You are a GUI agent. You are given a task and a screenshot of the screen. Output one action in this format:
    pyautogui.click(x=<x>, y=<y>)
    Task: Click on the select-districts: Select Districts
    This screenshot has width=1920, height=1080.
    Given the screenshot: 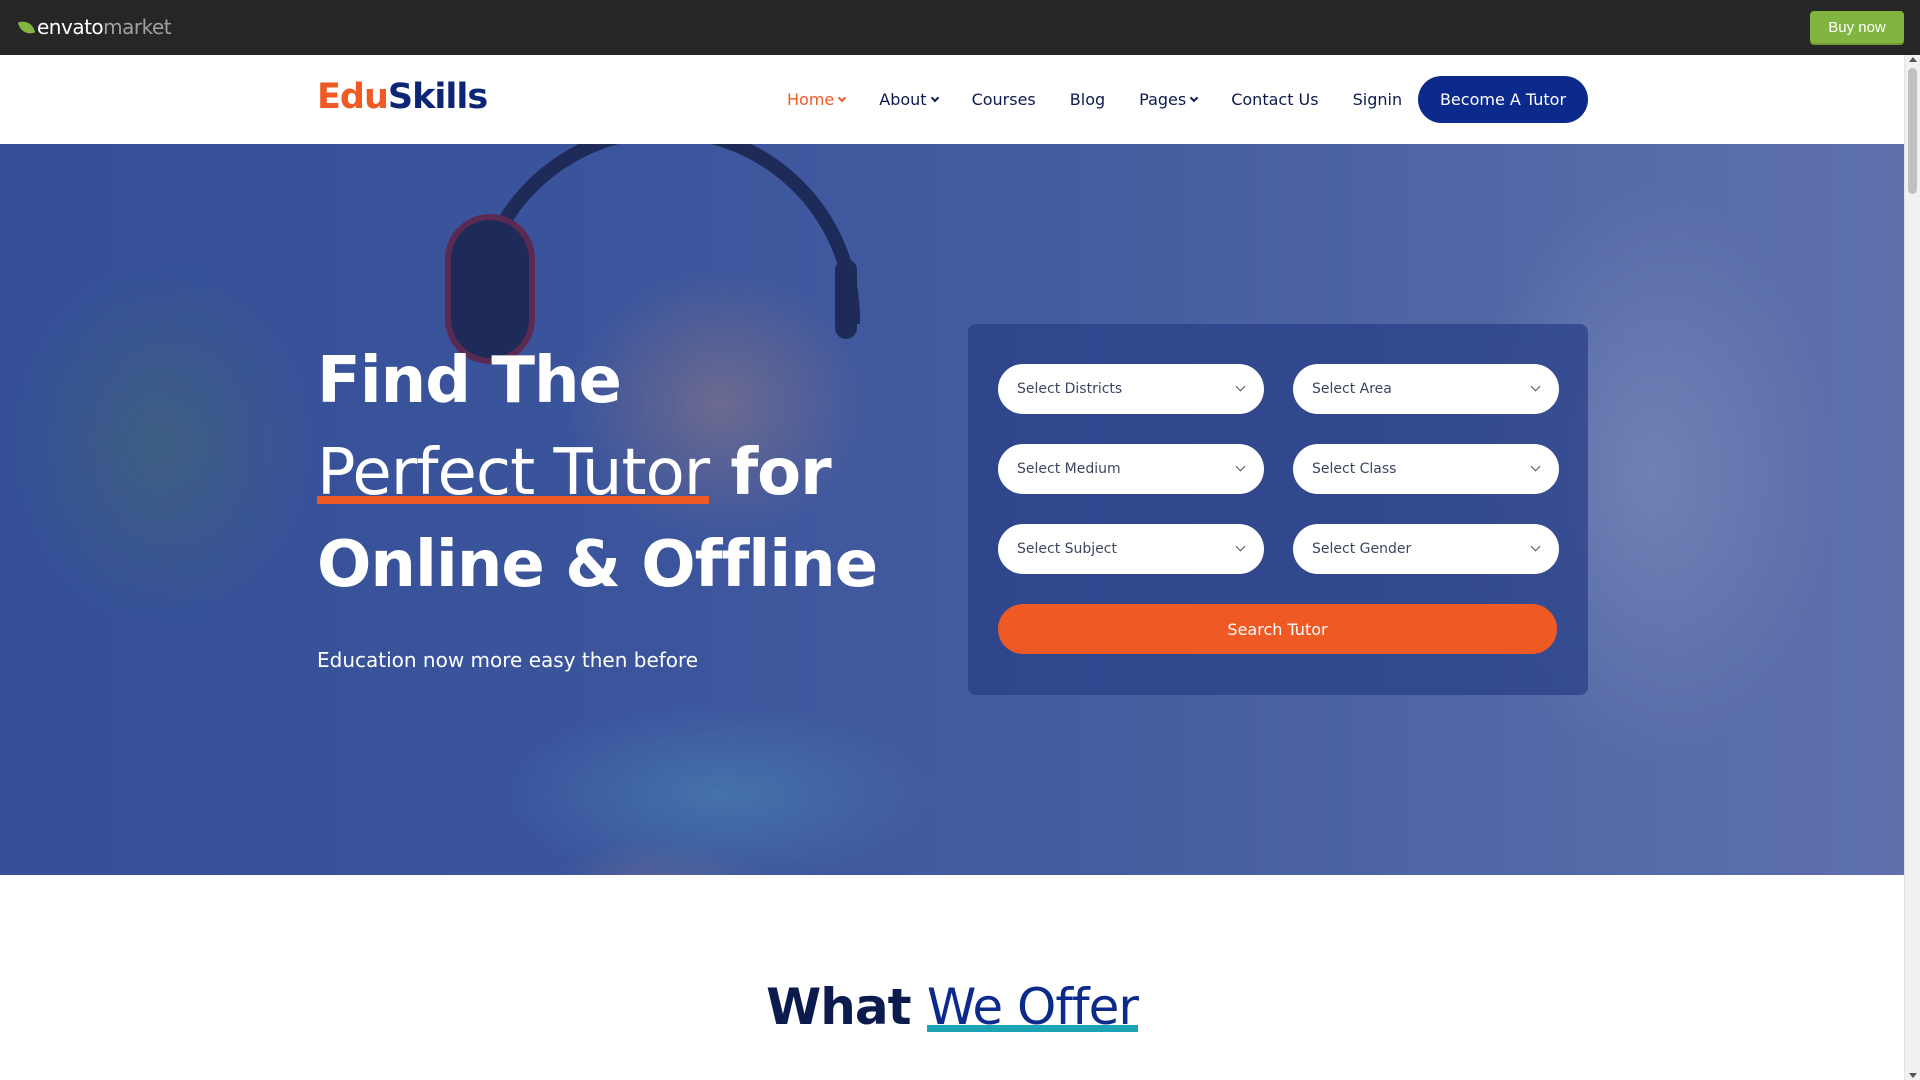 What is the action you would take?
    pyautogui.click(x=1131, y=389)
    